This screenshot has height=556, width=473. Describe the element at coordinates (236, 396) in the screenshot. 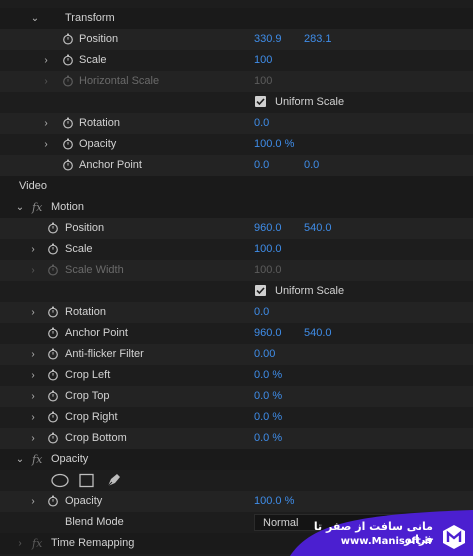

I see `motion-crop-top-row: › Crop Top 0.0 %` at that location.